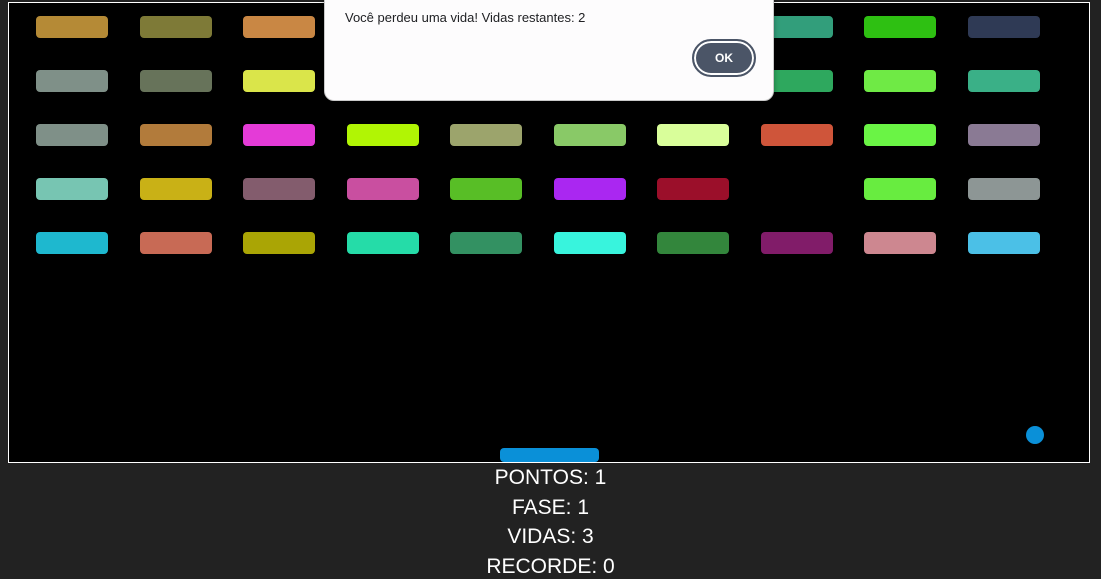 This screenshot has width=1101, height=579. I want to click on alert-message: Você perdeu uma vida! Vidas restantes: 2, so click(465, 17).